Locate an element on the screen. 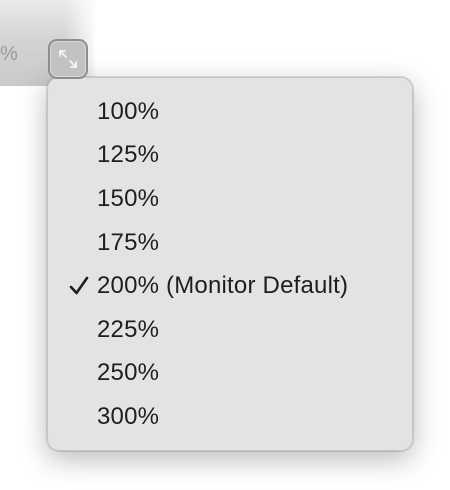 This screenshot has height=490, width=450. menu-item-150: 150% is located at coordinates (230, 199).